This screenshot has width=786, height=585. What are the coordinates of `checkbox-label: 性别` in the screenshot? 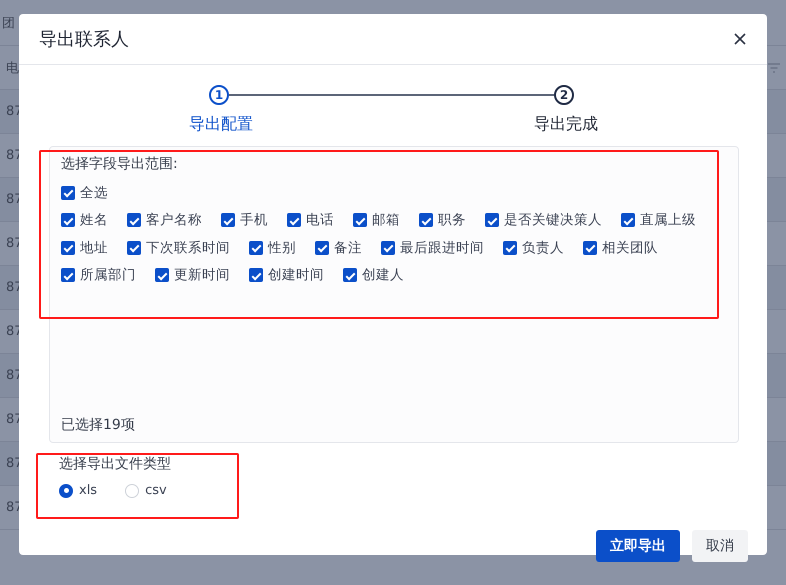 It's located at (282, 247).